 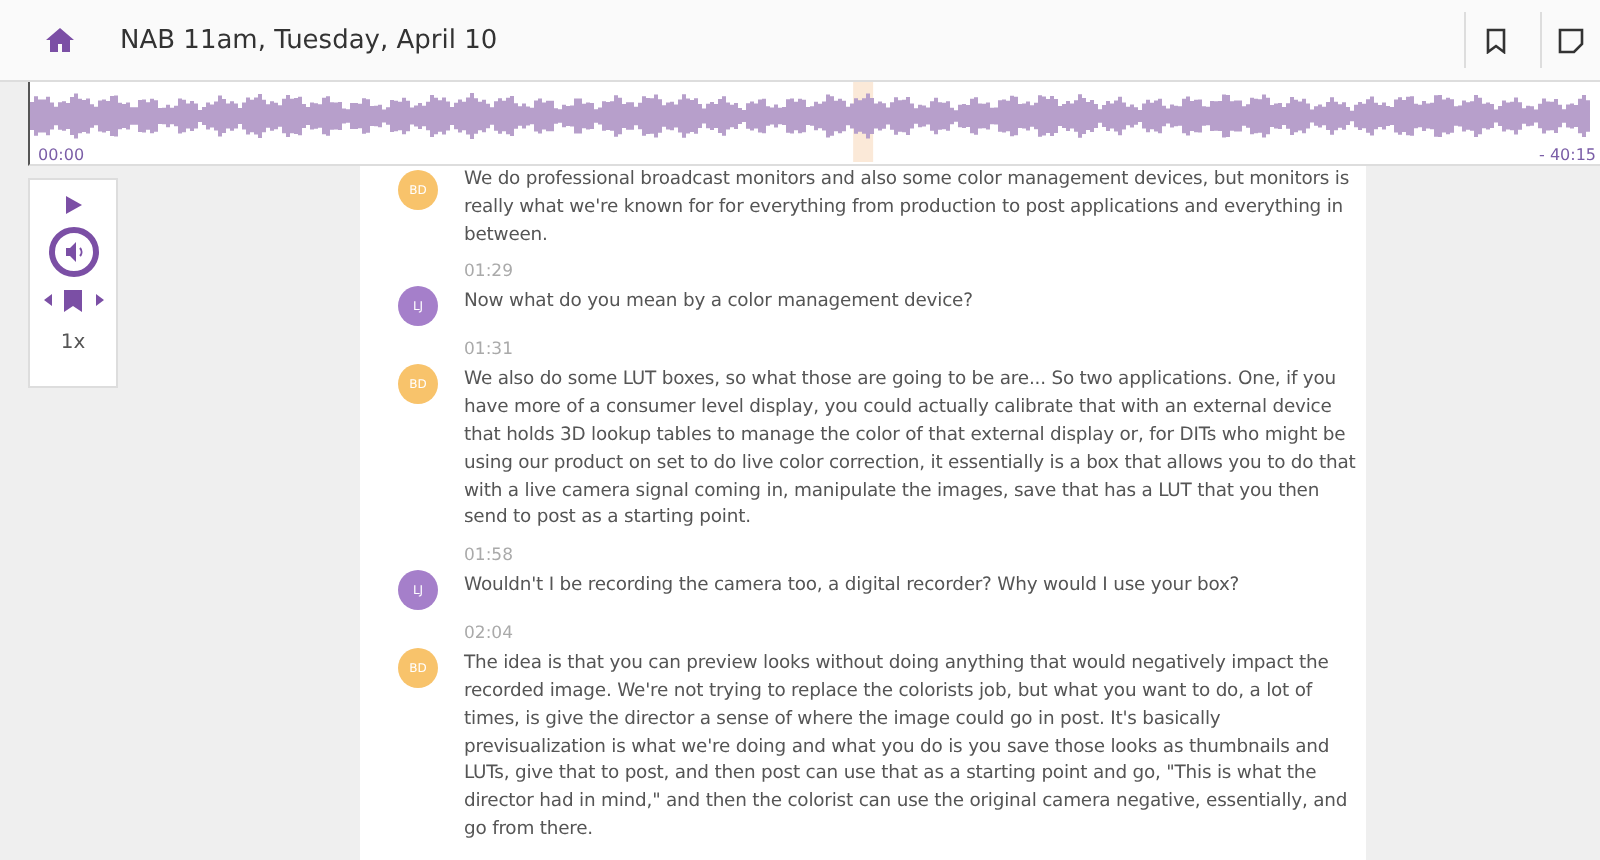 I want to click on transcript-text: We do professional broadcast monitors and also some color management devices, but monitors is really what we're known for for everything from production to post applications and everything in between., so click(x=908, y=207).